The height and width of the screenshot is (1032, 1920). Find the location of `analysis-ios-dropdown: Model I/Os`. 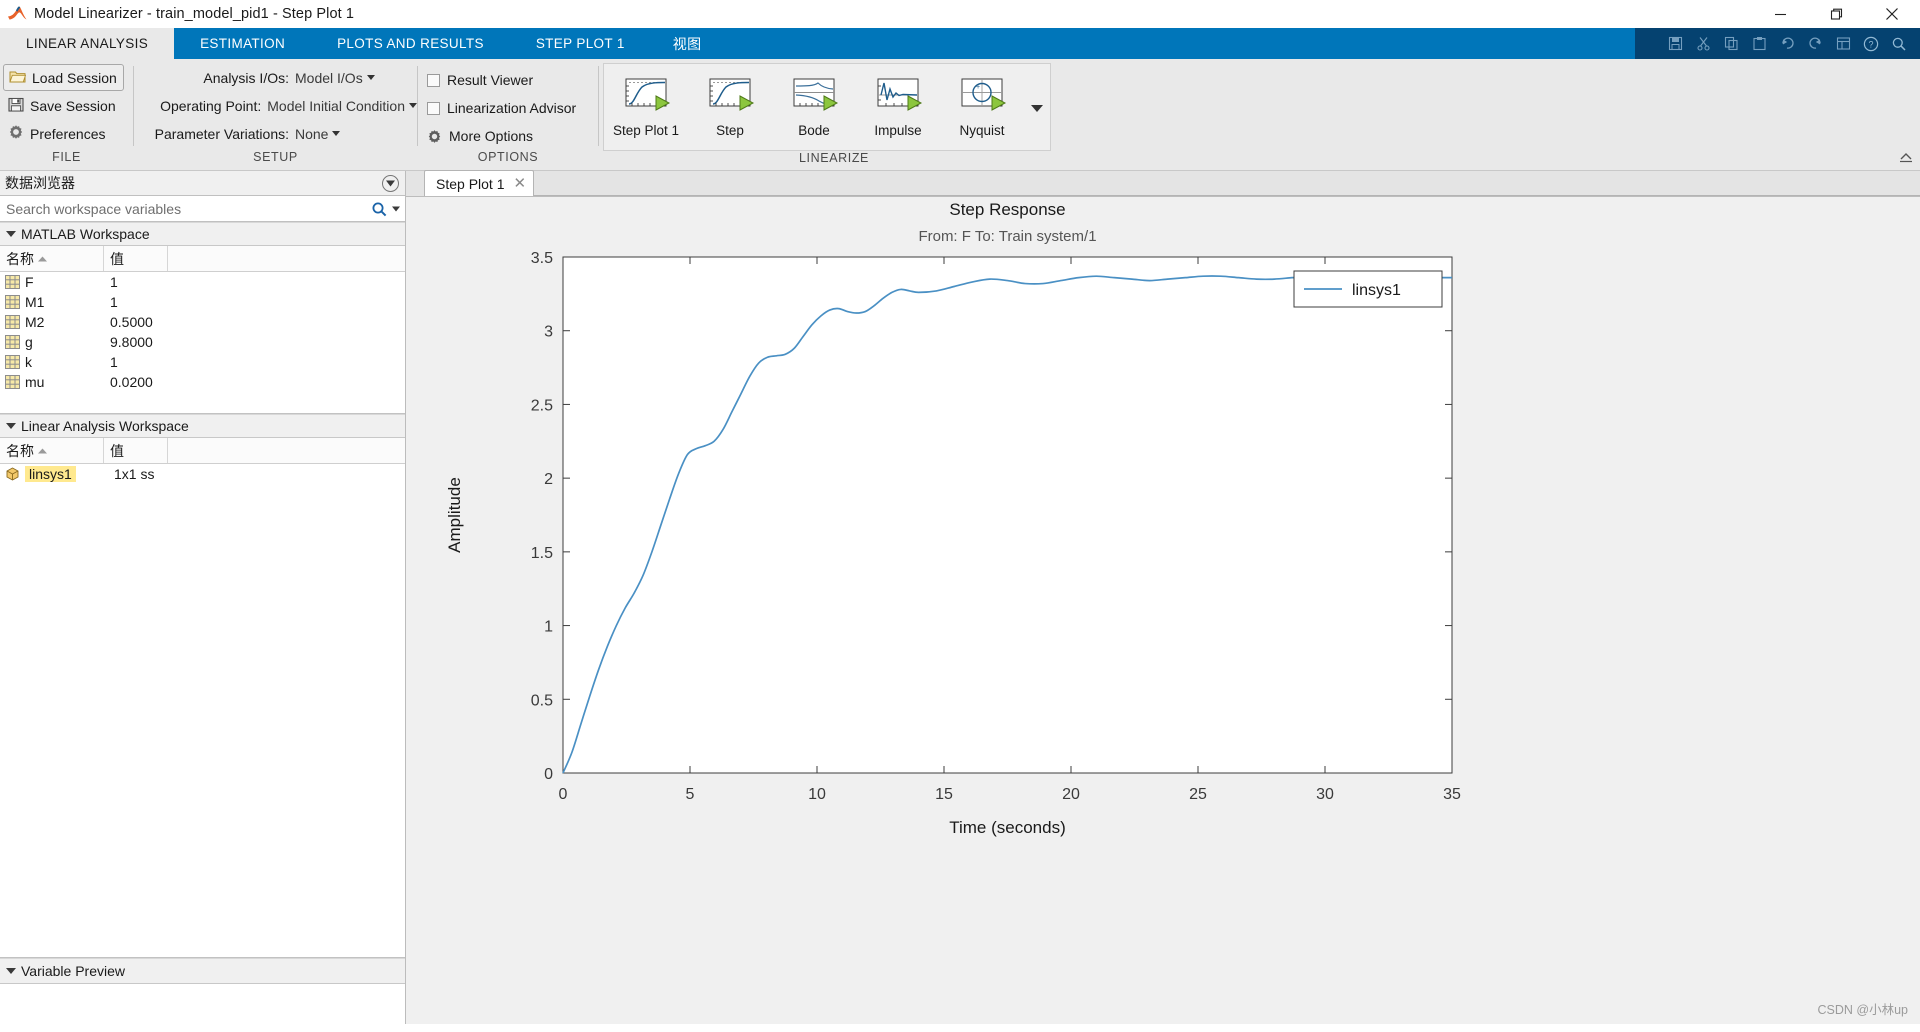

analysis-ios-dropdown: Model I/Os is located at coordinates (335, 78).